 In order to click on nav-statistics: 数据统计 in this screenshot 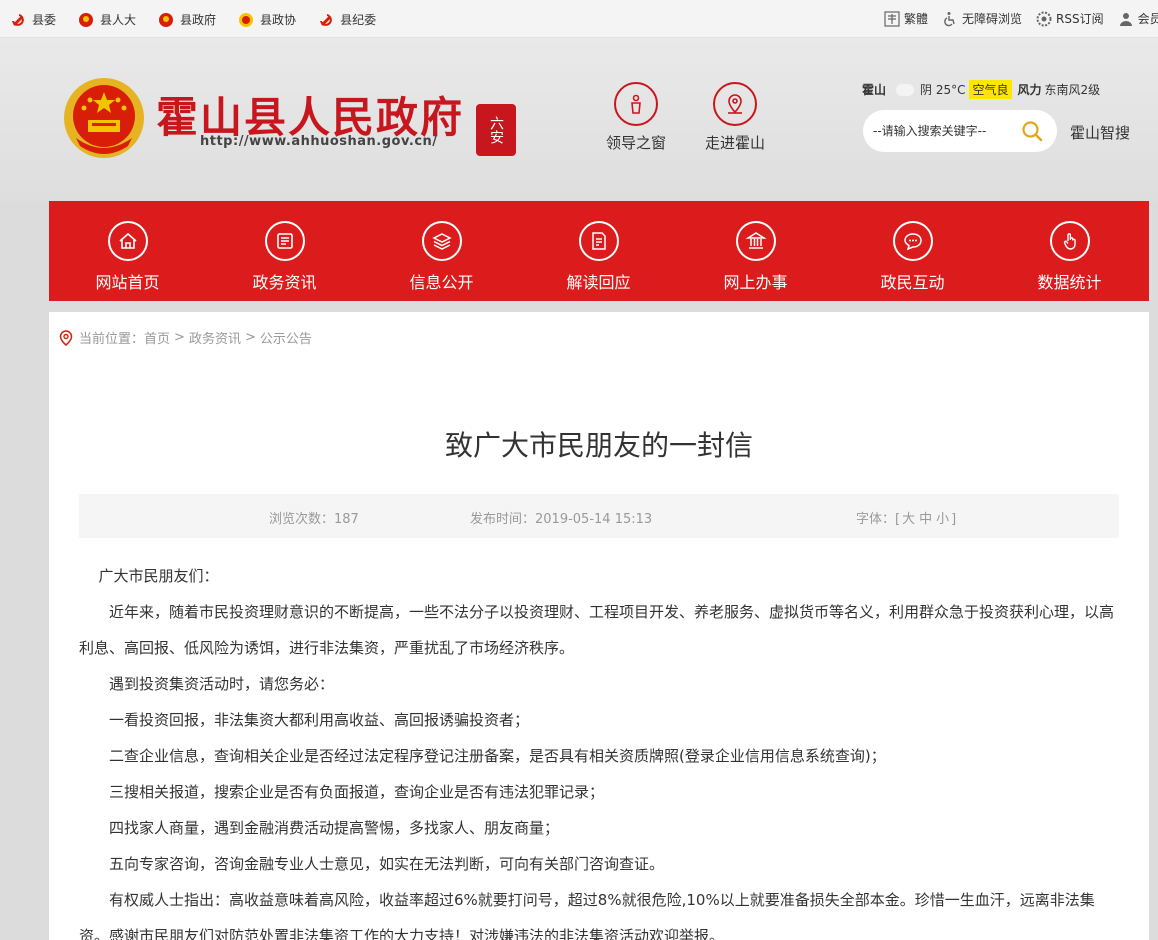, I will do `click(1069, 251)`.